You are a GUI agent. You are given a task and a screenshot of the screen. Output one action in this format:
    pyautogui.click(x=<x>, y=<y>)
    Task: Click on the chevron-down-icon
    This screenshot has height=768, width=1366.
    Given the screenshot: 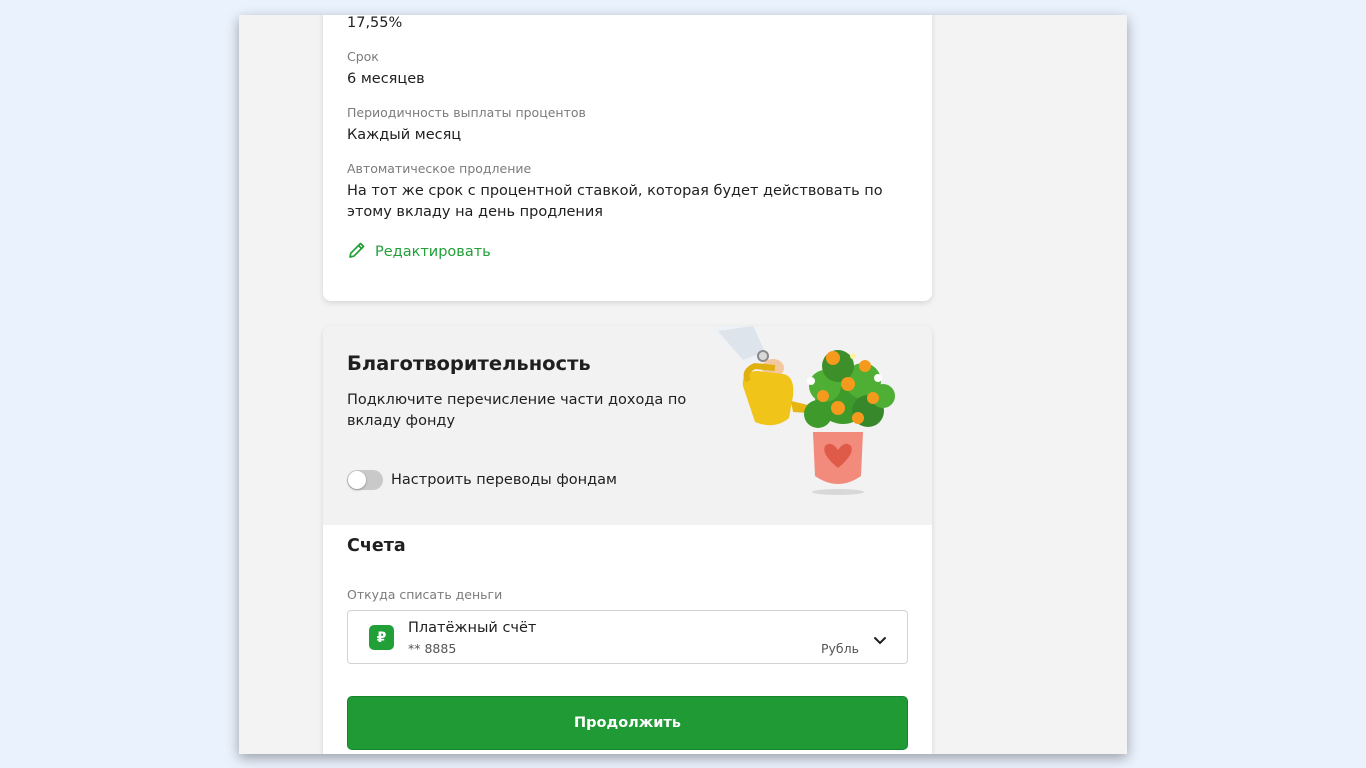 What is the action you would take?
    pyautogui.click(x=880, y=640)
    